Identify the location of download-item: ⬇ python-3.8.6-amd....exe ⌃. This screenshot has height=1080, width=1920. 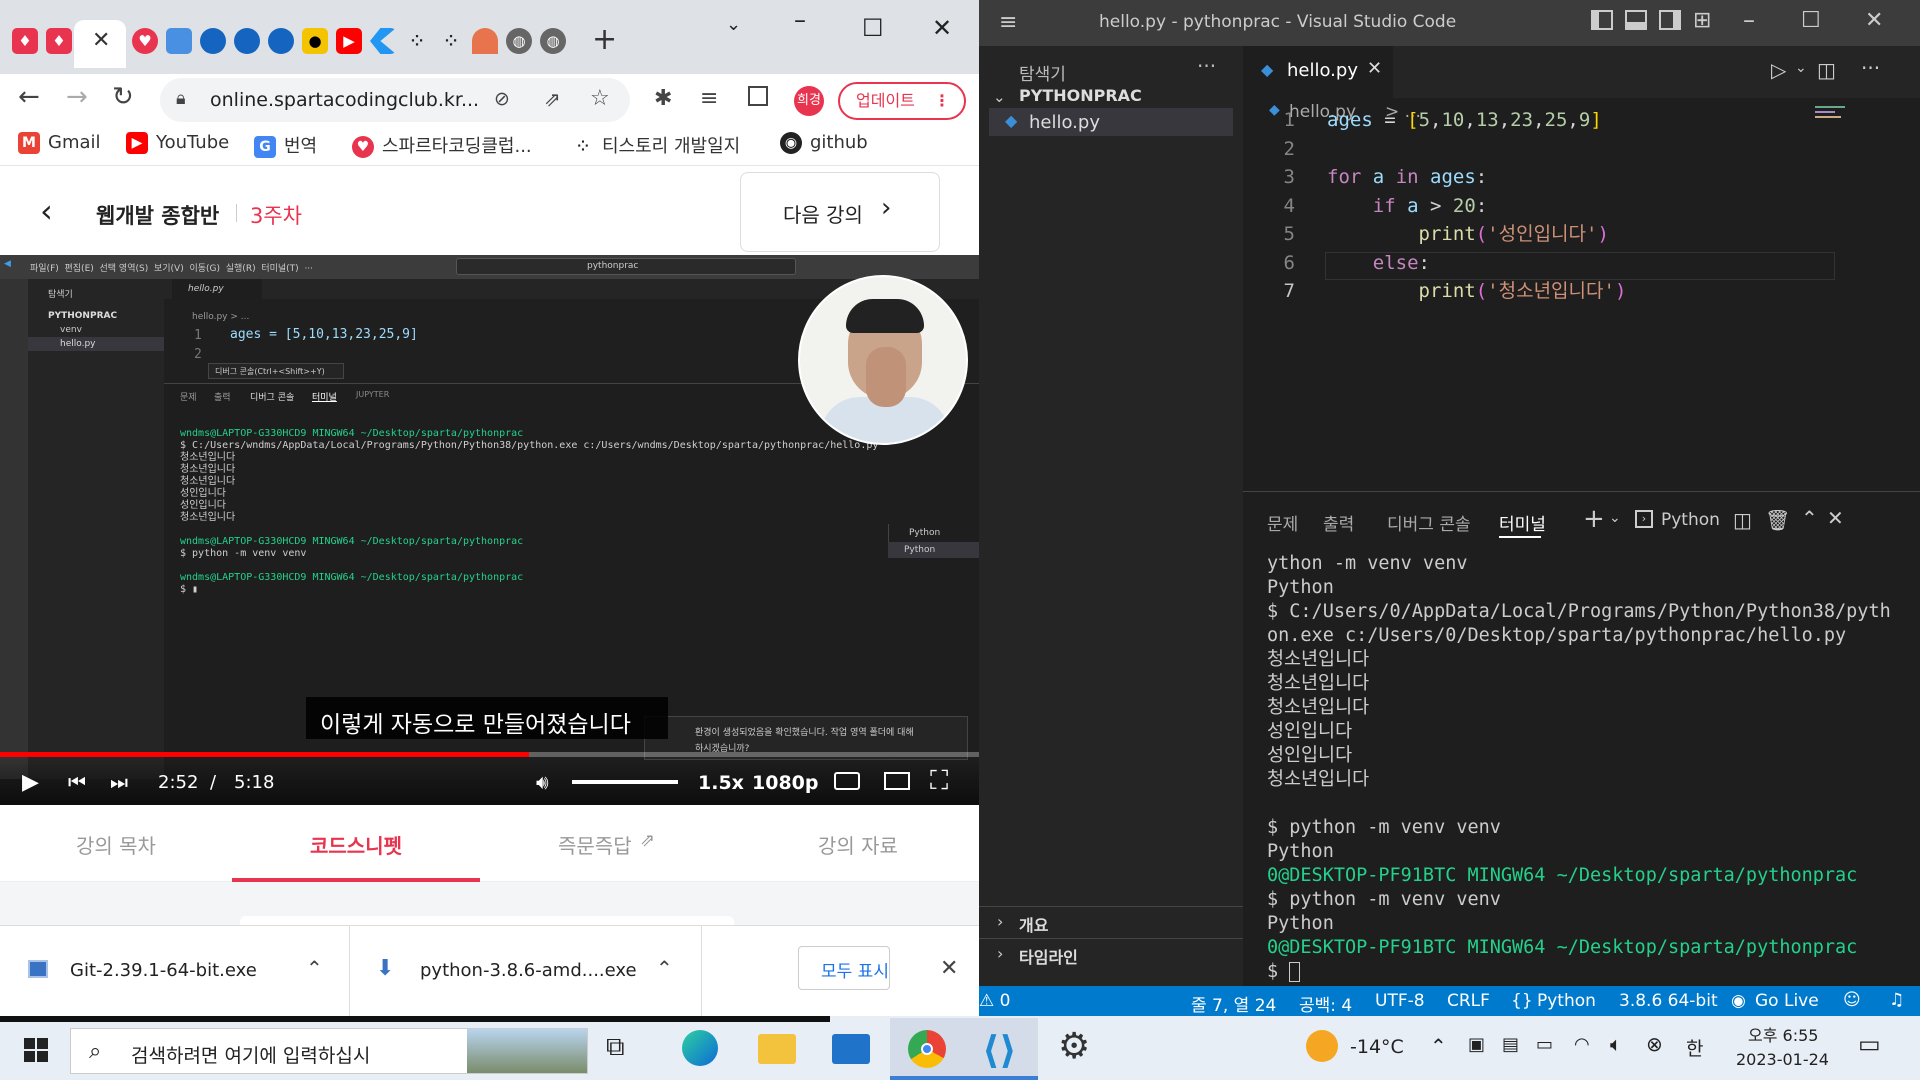
(527, 971).